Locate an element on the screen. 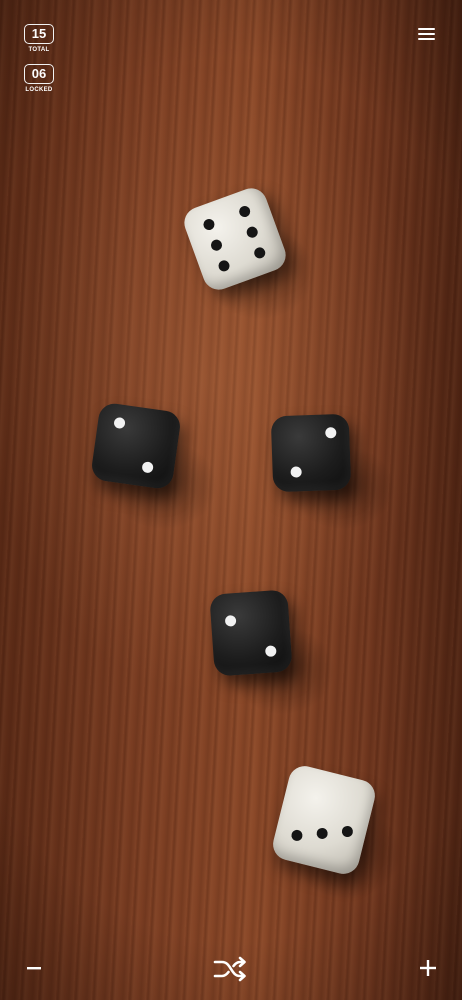 The height and width of the screenshot is (1000, 462). total-stat: 15 TOTAL is located at coordinates (39, 38).